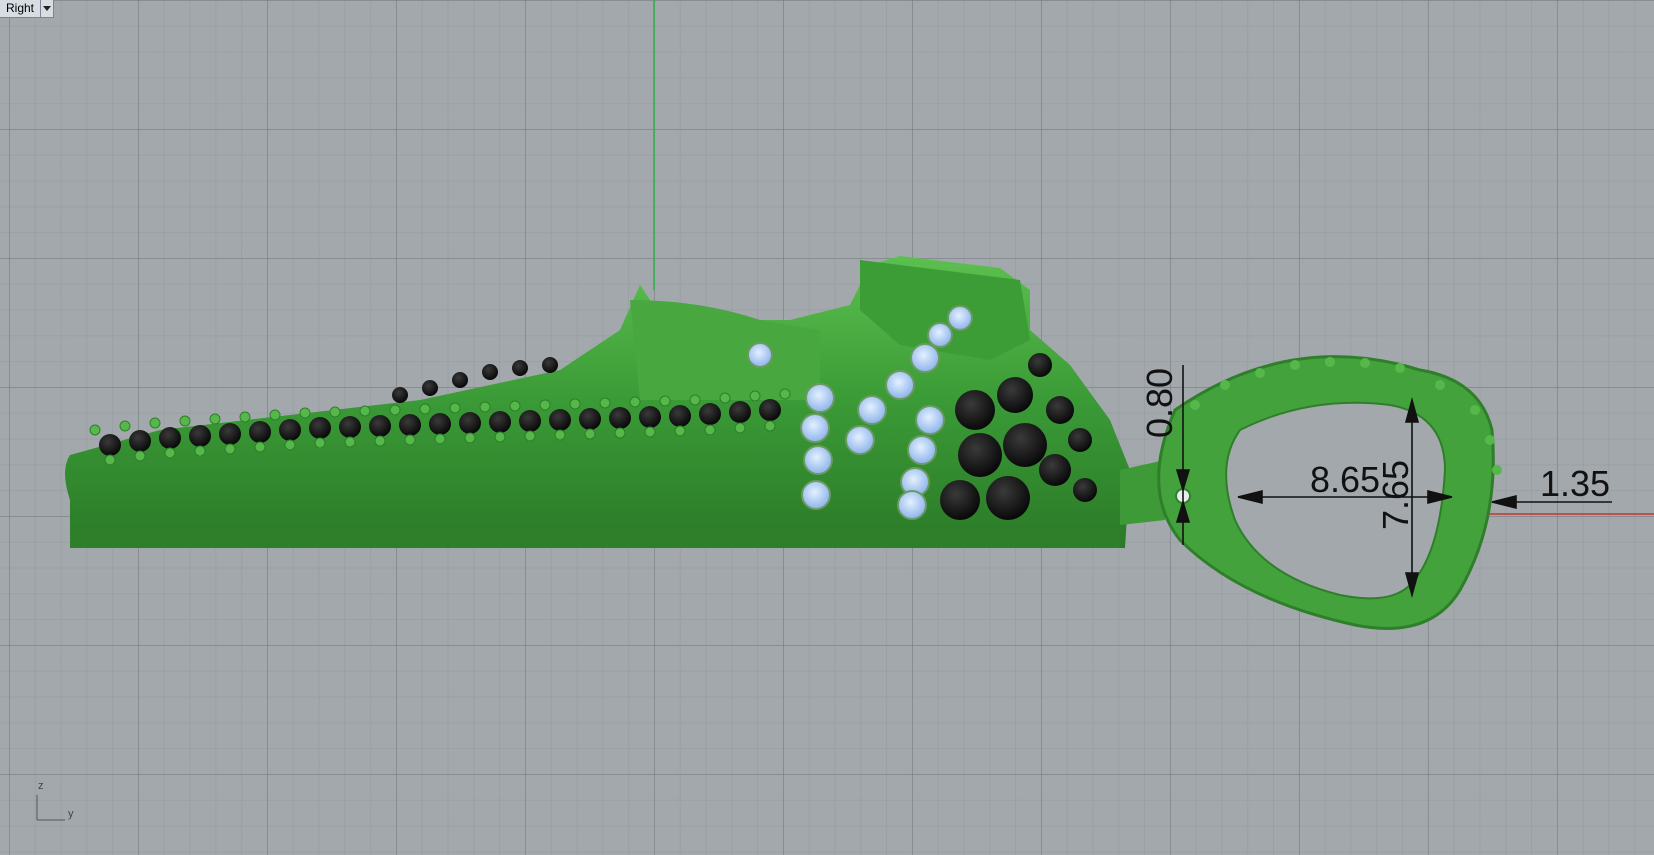  Describe the element at coordinates (1345, 480) in the screenshot. I see `dimension-label-inner-width: 8.65` at that location.